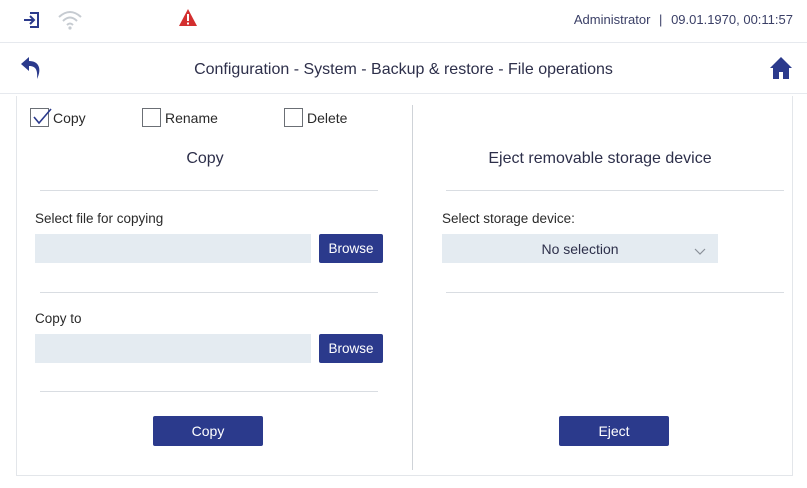  I want to click on copy-section-title: Copy, so click(205, 158).